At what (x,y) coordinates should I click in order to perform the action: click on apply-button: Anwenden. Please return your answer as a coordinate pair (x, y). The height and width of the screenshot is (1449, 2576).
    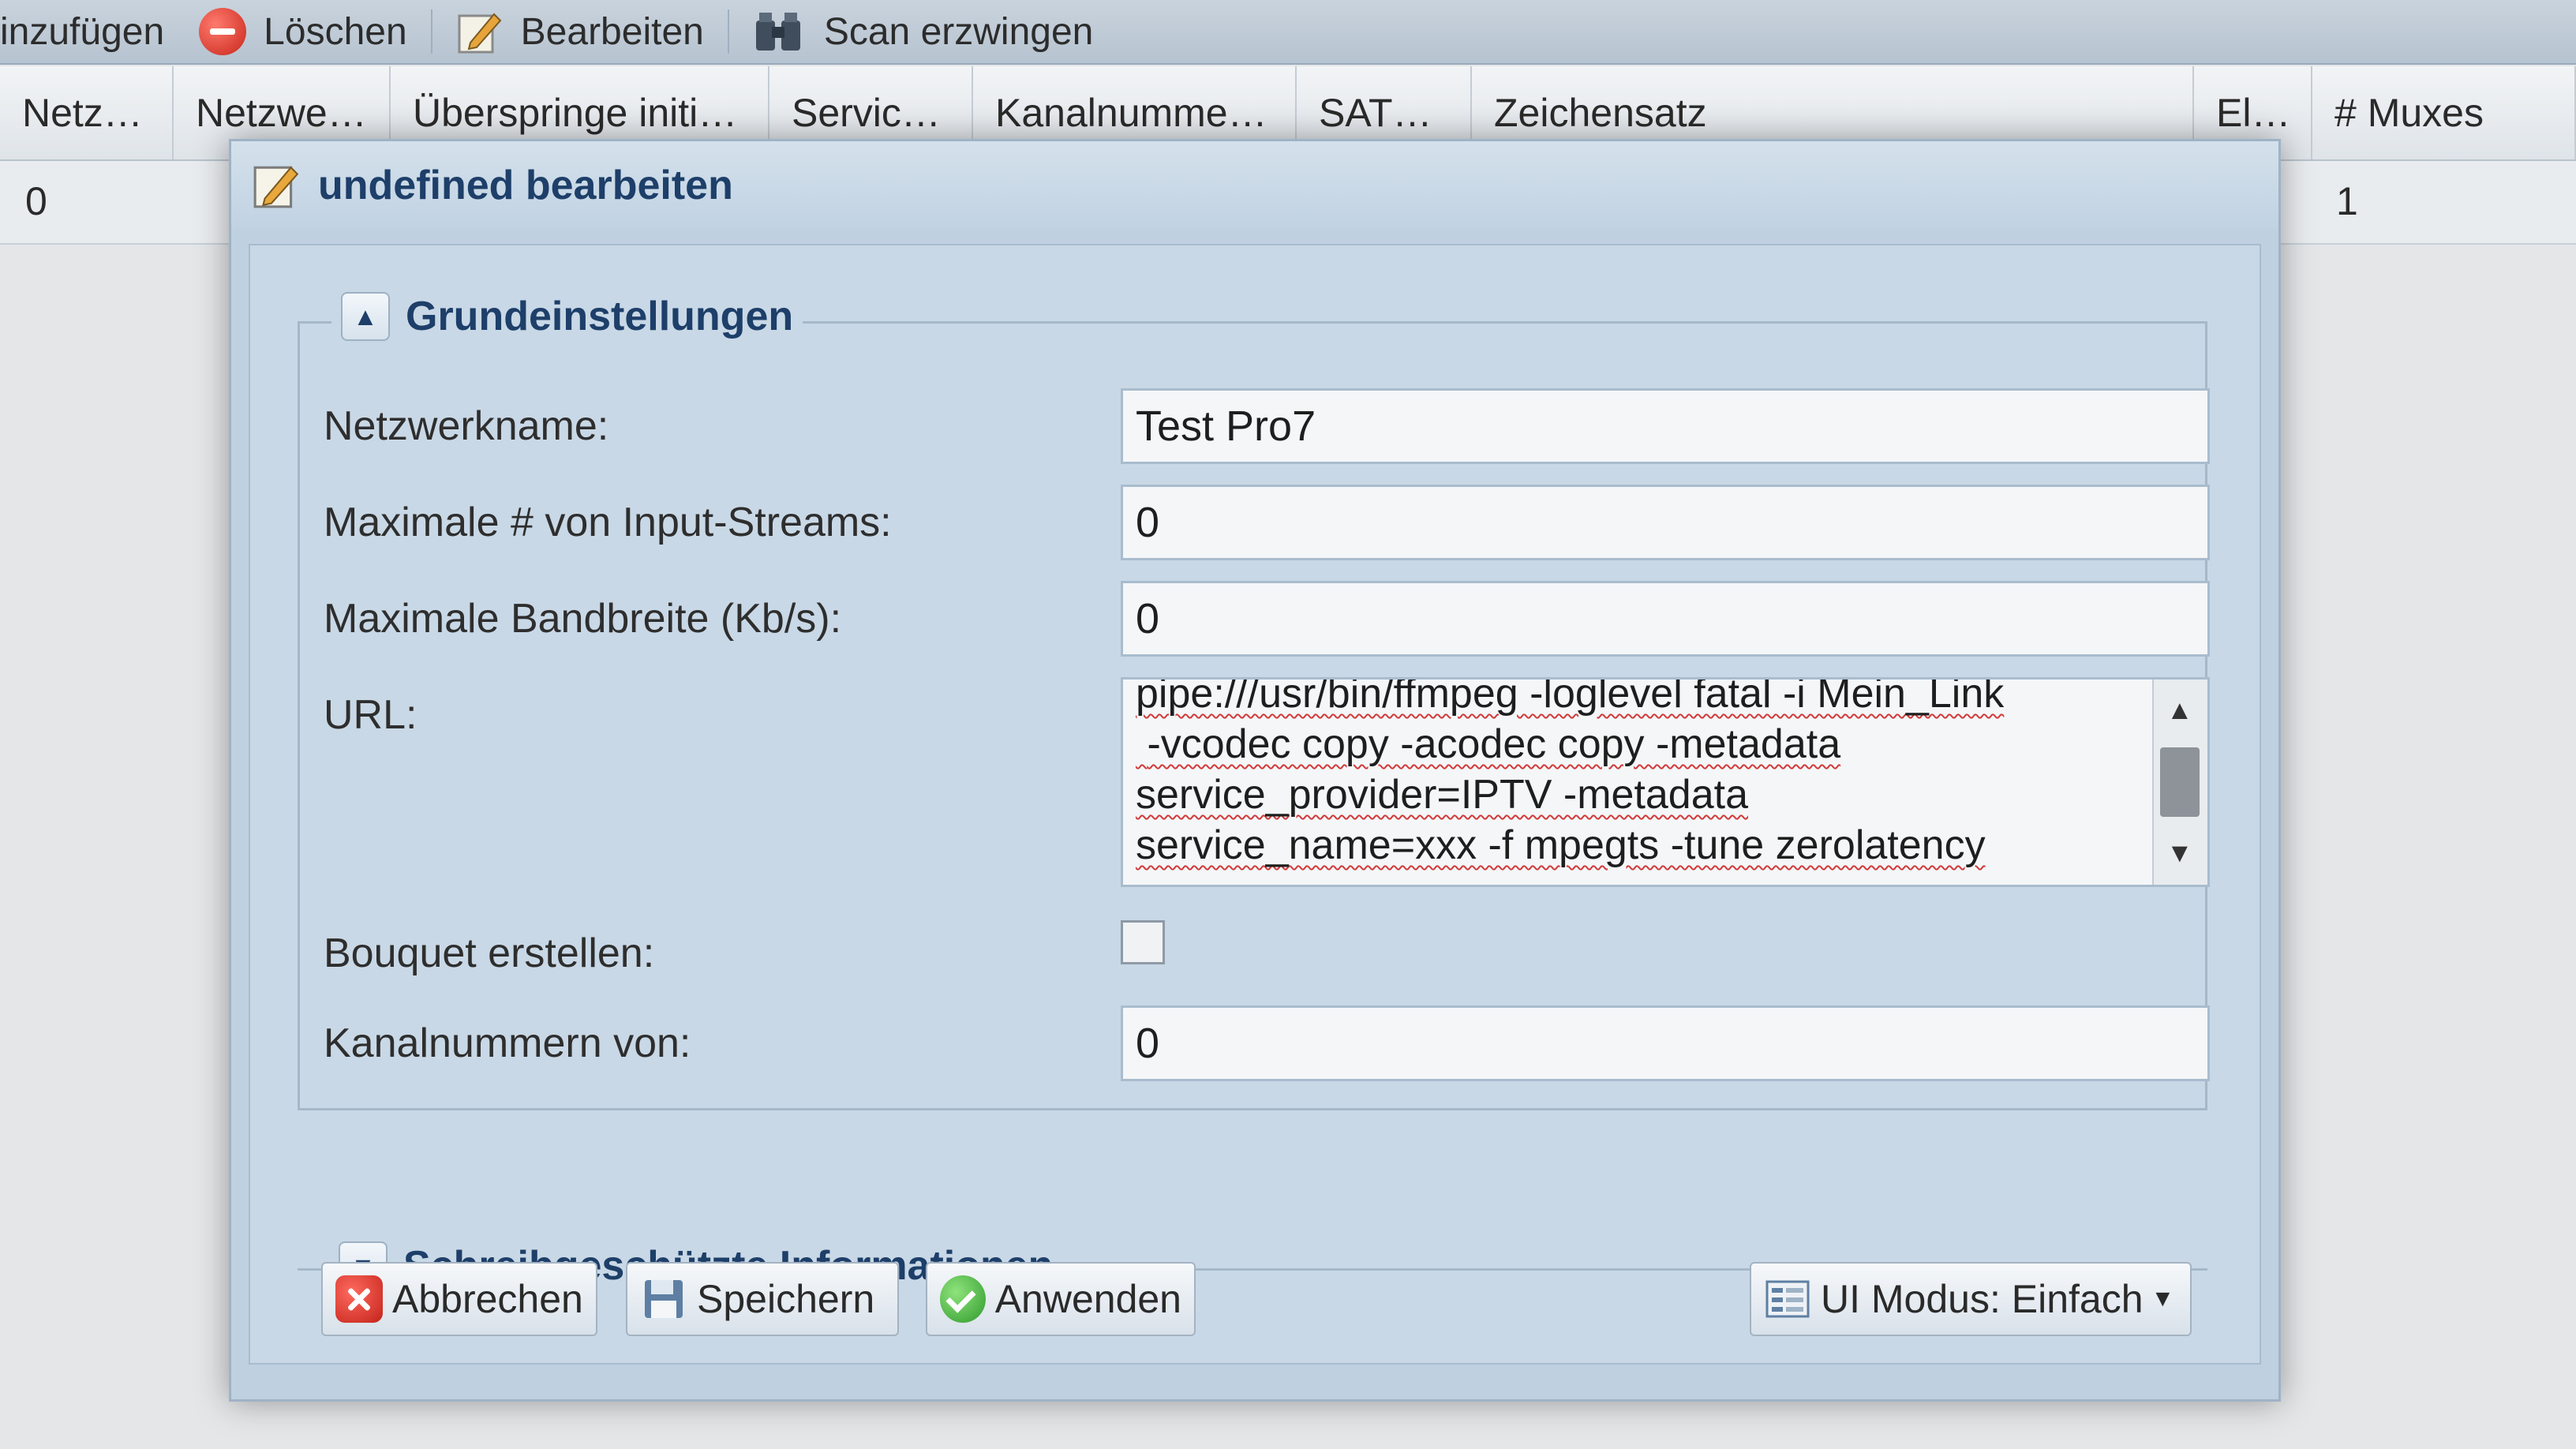
    Looking at the image, I should click on (1061, 1299).